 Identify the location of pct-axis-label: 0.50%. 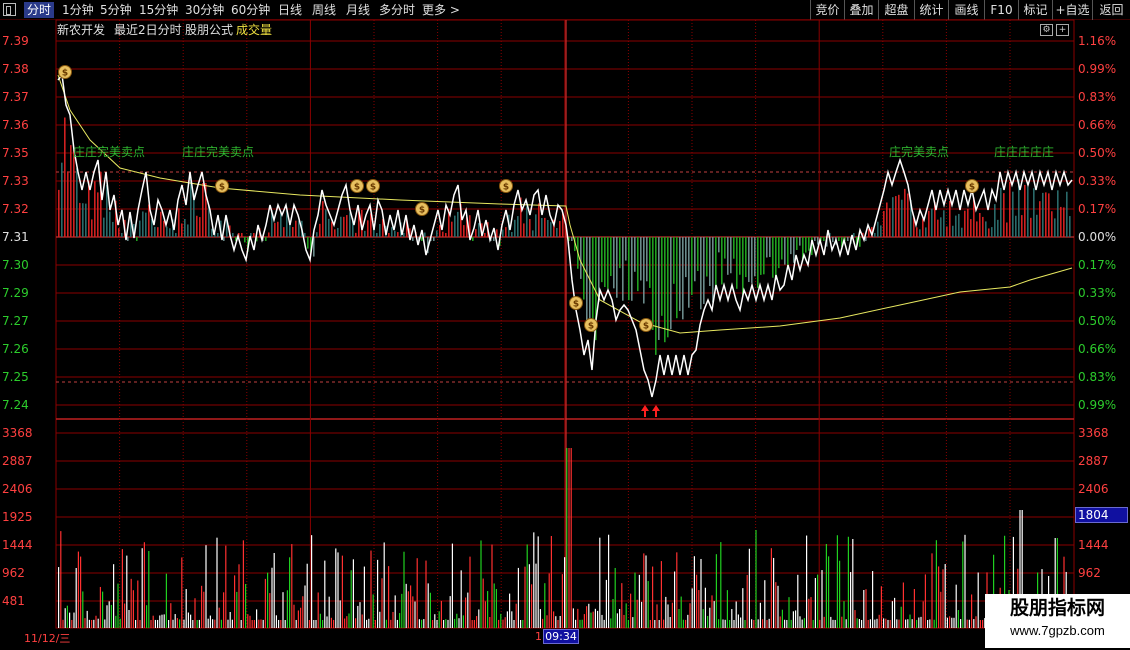
(1097, 321).